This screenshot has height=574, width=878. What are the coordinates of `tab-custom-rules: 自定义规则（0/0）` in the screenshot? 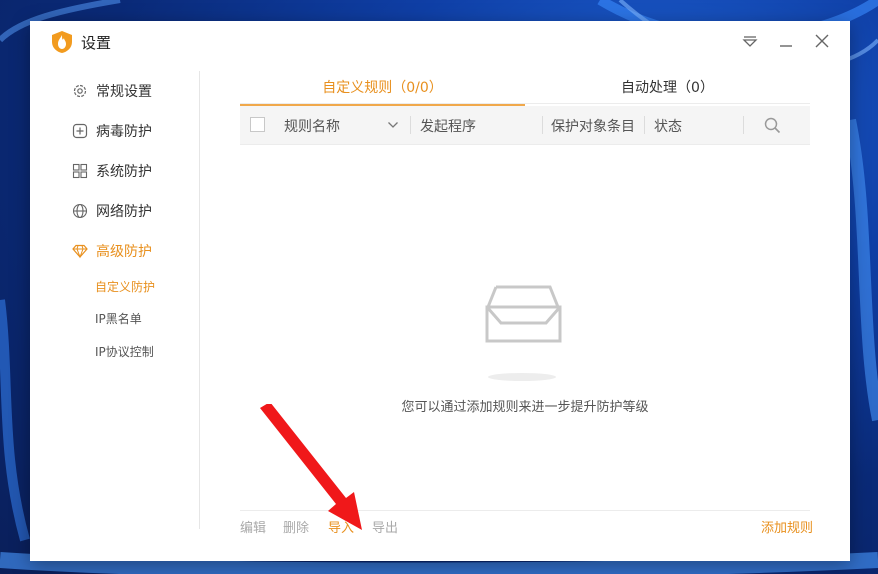 It's located at (382, 91).